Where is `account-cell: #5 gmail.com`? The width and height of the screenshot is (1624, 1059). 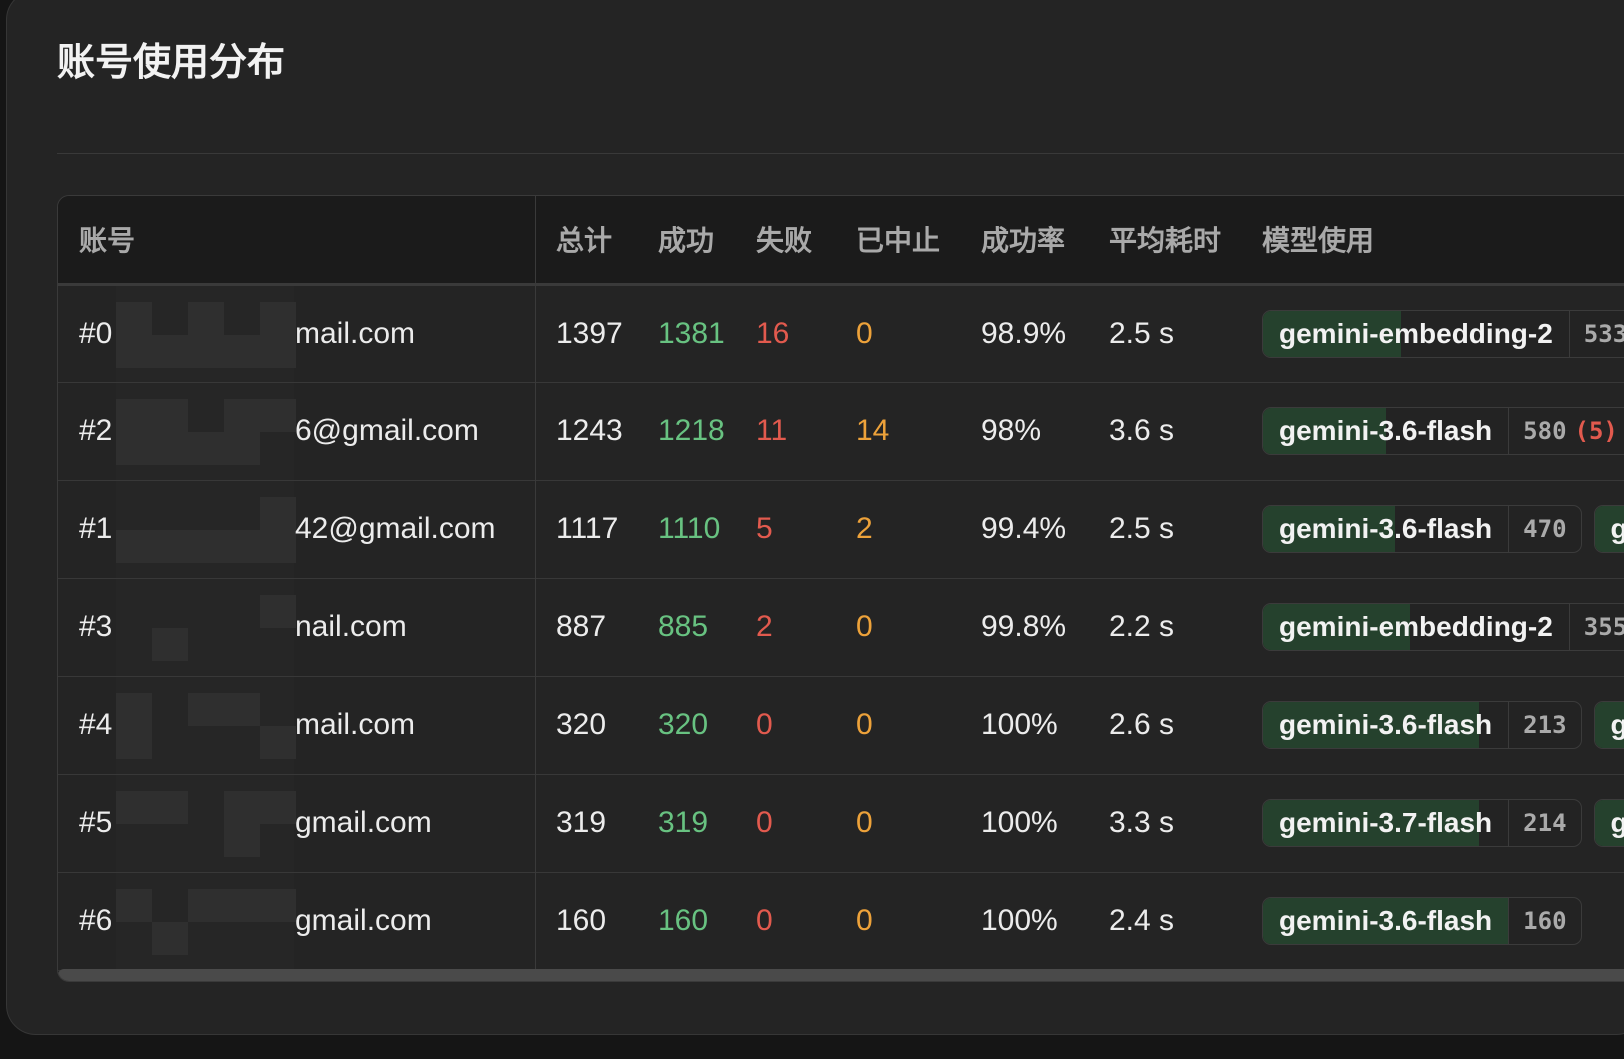 account-cell: #5 gmail.com is located at coordinates (297, 823).